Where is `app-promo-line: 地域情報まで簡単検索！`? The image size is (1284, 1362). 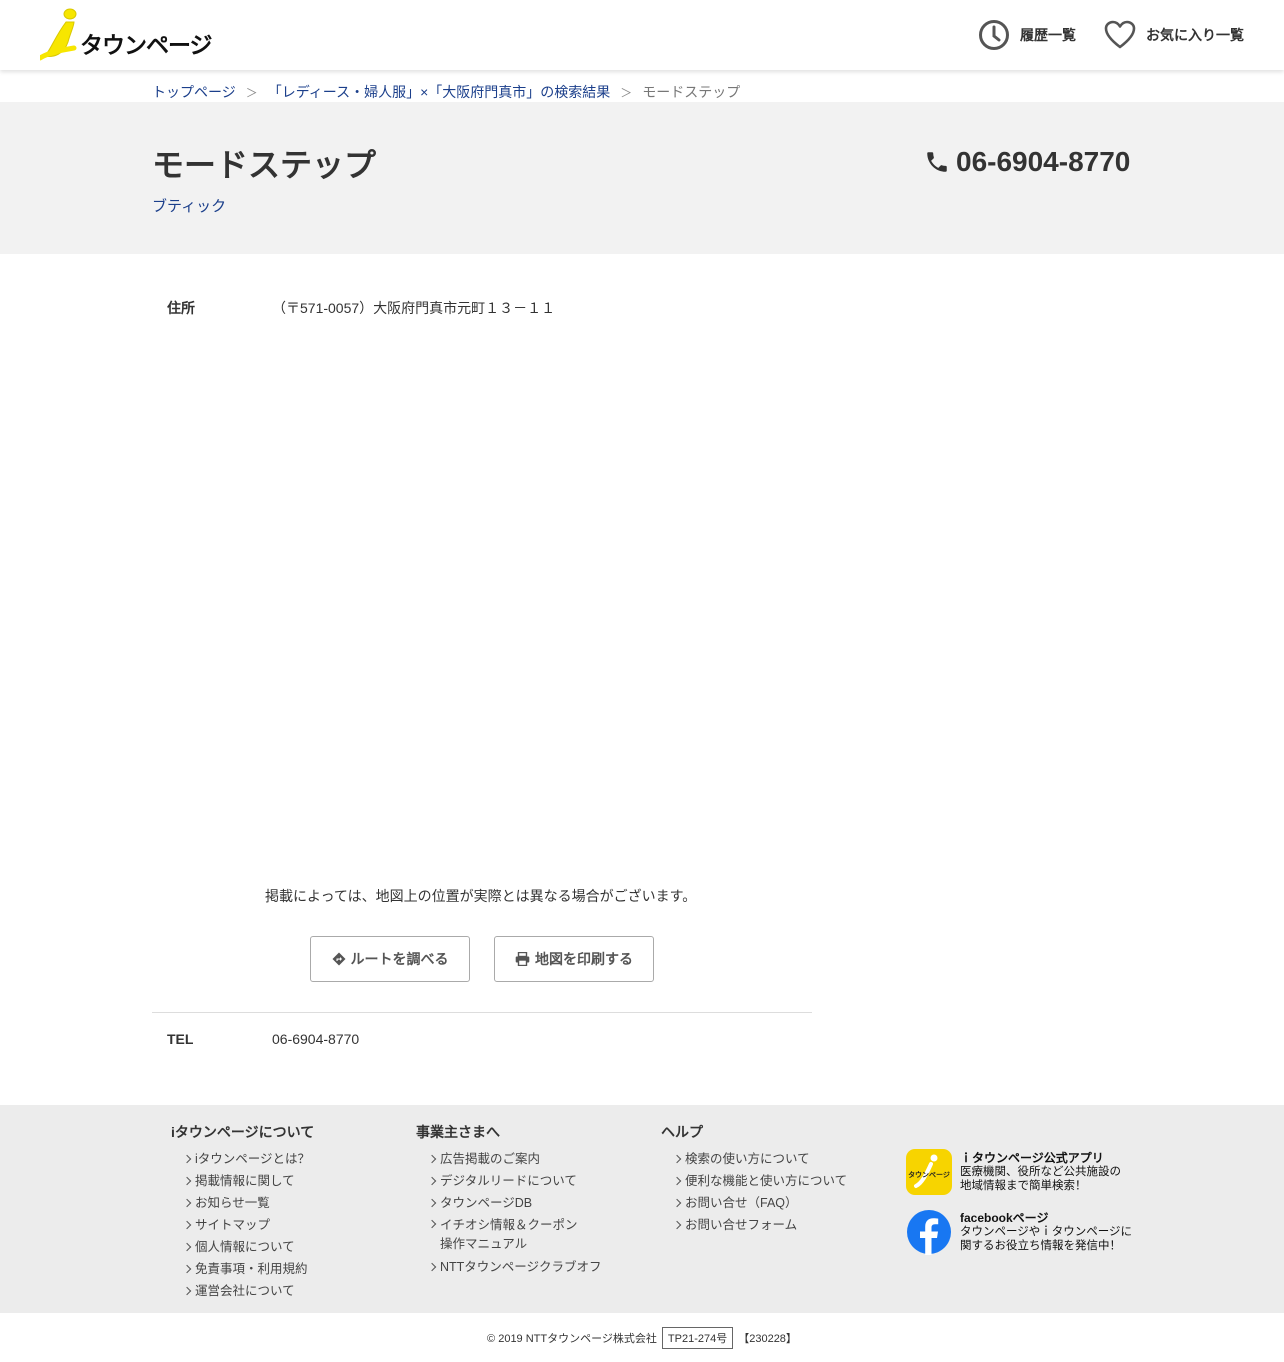
app-promo-line: 地域情報まで簡単検索！ is located at coordinates (1023, 1186).